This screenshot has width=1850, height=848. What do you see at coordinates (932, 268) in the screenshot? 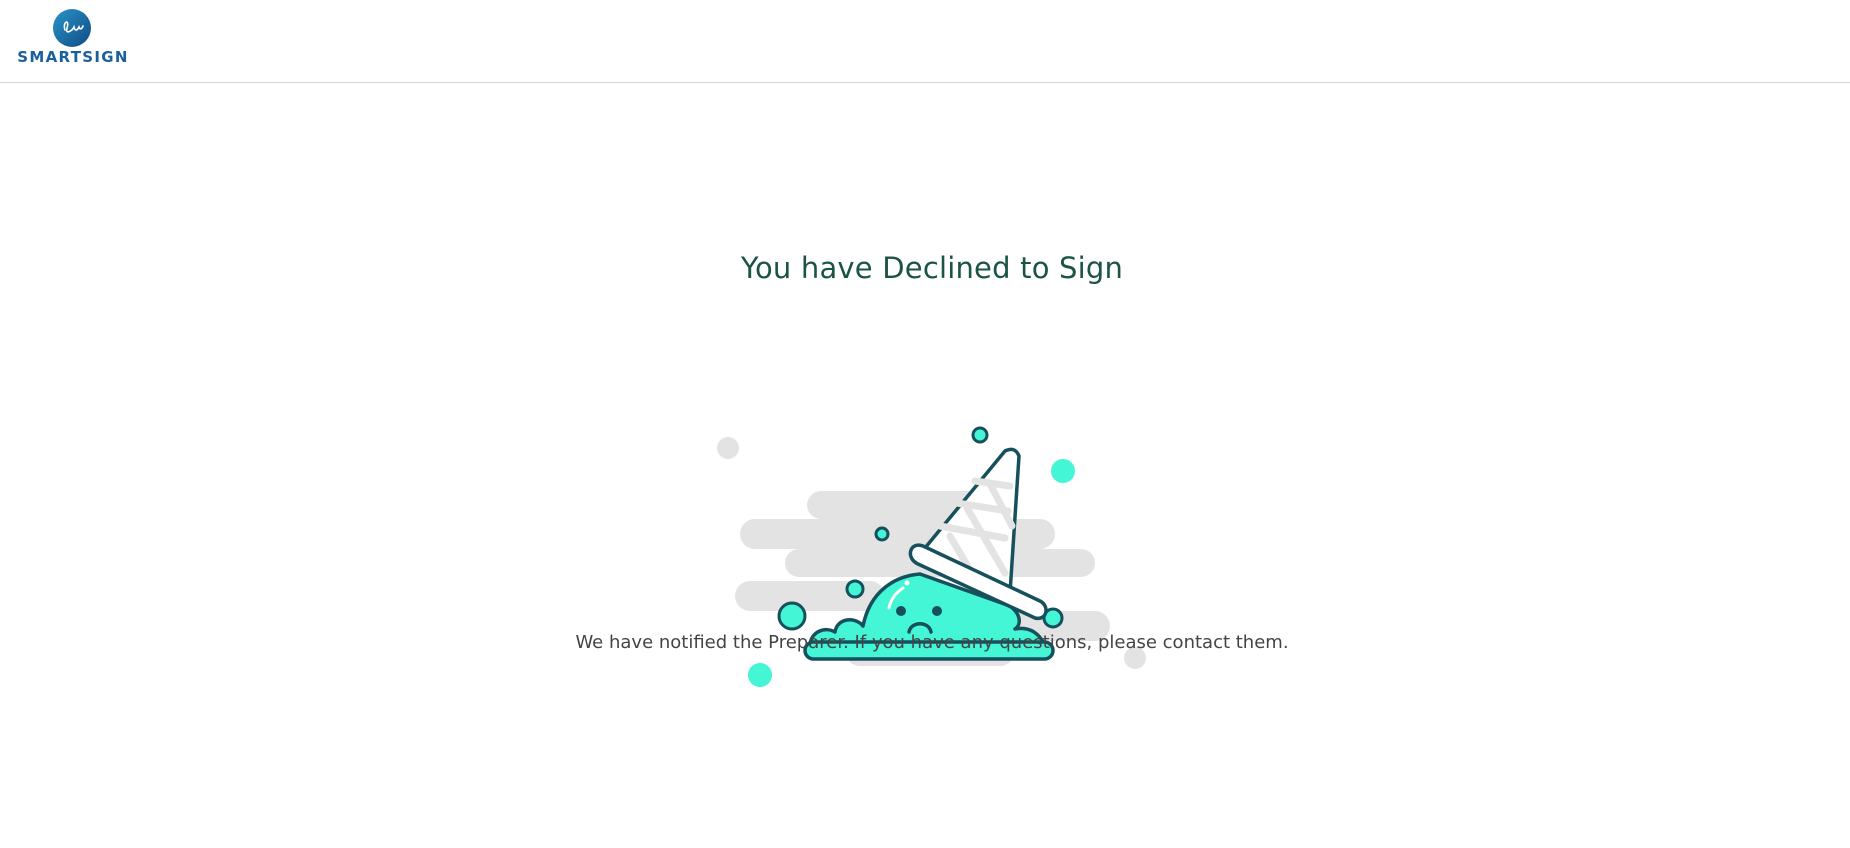
I see `page-title: You have Declined to Sign` at bounding box center [932, 268].